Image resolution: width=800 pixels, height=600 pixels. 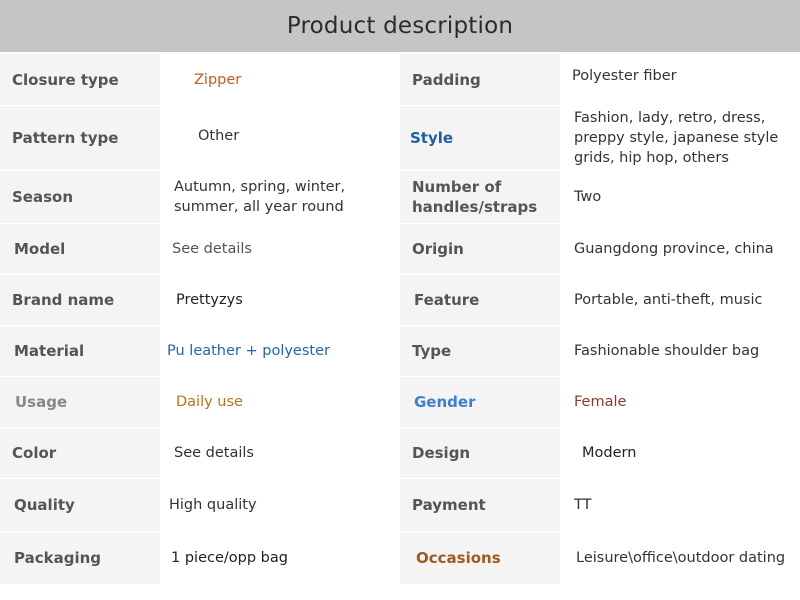 What do you see at coordinates (80, 402) in the screenshot?
I see `spec-label: Usage` at bounding box center [80, 402].